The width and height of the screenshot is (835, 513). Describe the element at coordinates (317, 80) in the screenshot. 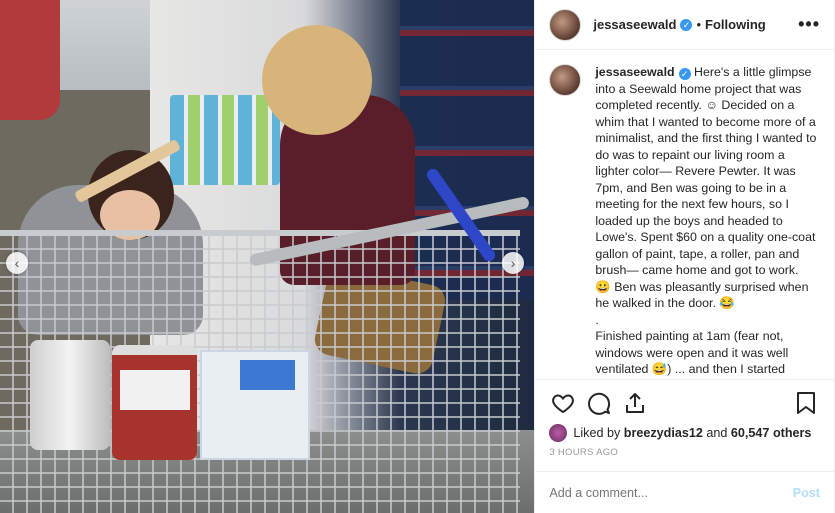

I see `photo-child-head` at that location.